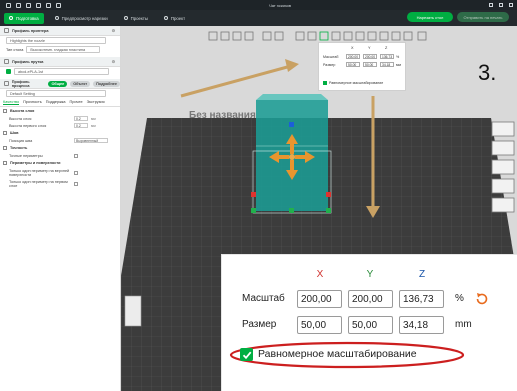 The image size is (517, 391). What do you see at coordinates (11, 102) in the screenshot?
I see `subtab-quality: Качество` at bounding box center [11, 102].